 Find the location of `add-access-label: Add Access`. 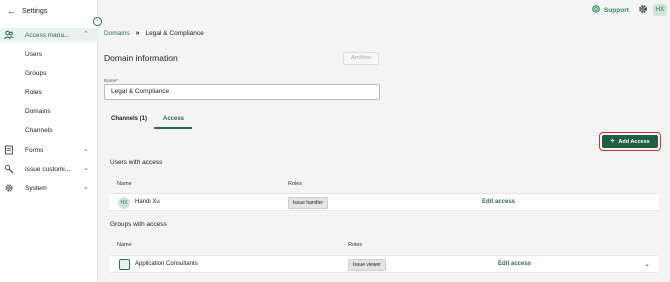

add-access-label: Add Access is located at coordinates (634, 141).